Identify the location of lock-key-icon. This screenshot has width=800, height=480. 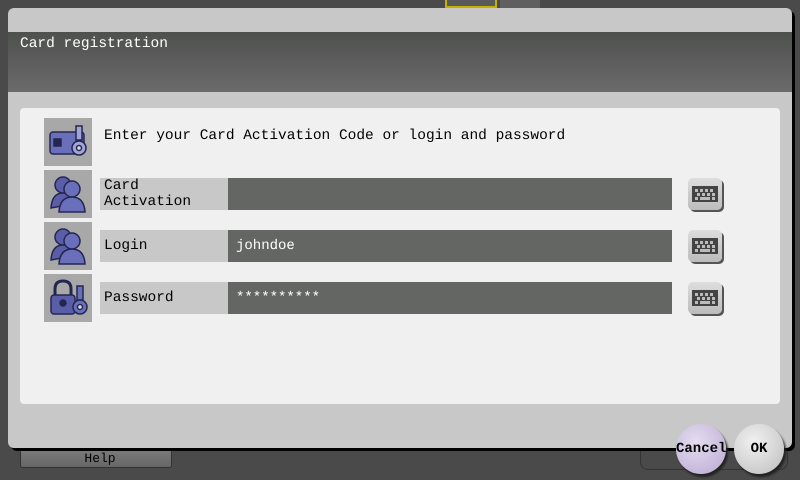
(68, 298).